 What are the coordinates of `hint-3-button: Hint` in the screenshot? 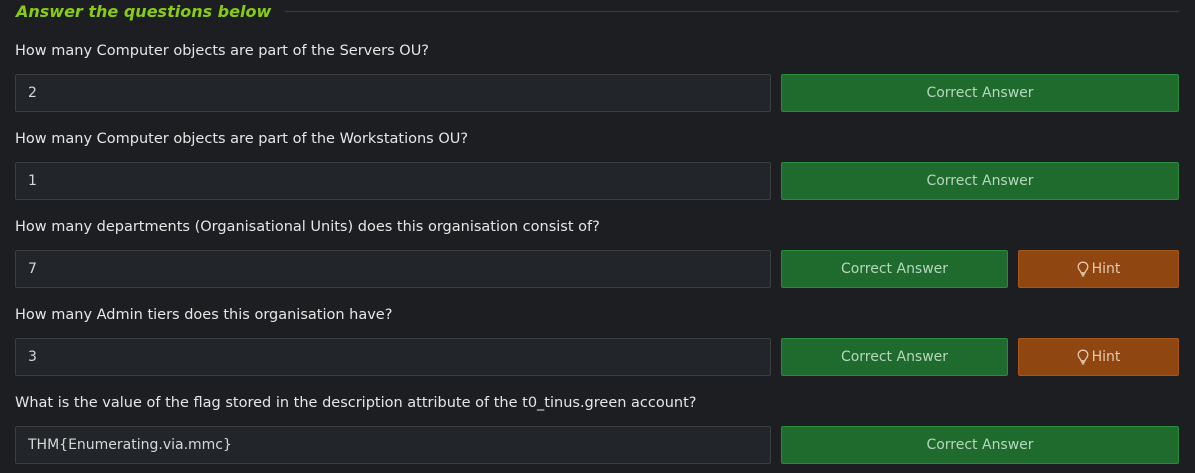 It's located at (1098, 269).